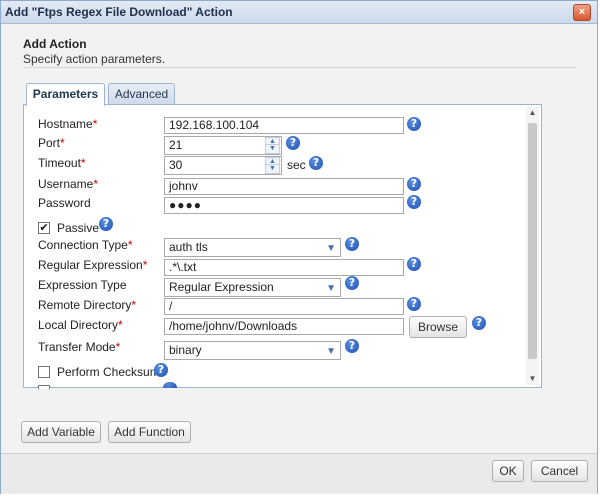 The height and width of the screenshot is (496, 600). I want to click on expression-type-select: Regular Expression ▼, so click(252, 287).